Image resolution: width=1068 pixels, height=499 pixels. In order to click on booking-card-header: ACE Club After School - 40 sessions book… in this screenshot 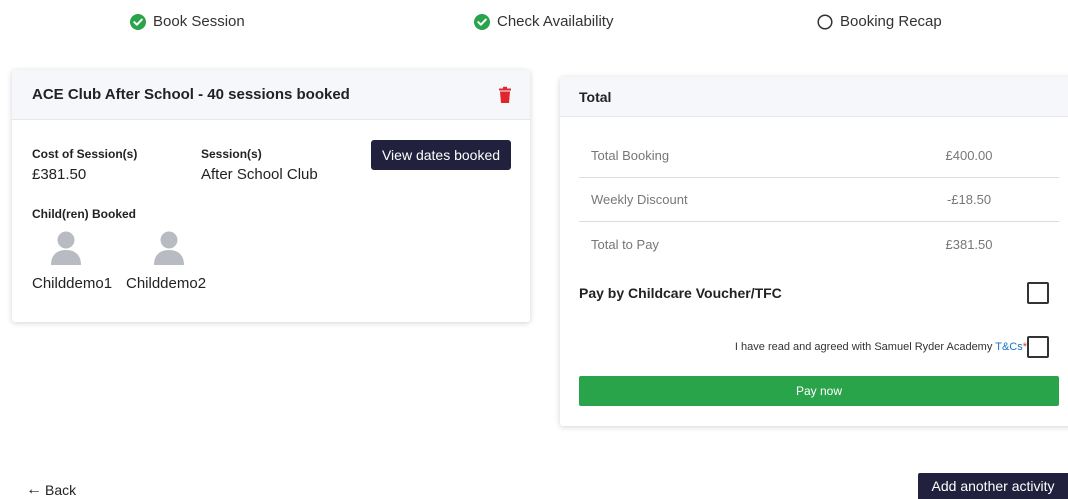, I will do `click(271, 95)`.